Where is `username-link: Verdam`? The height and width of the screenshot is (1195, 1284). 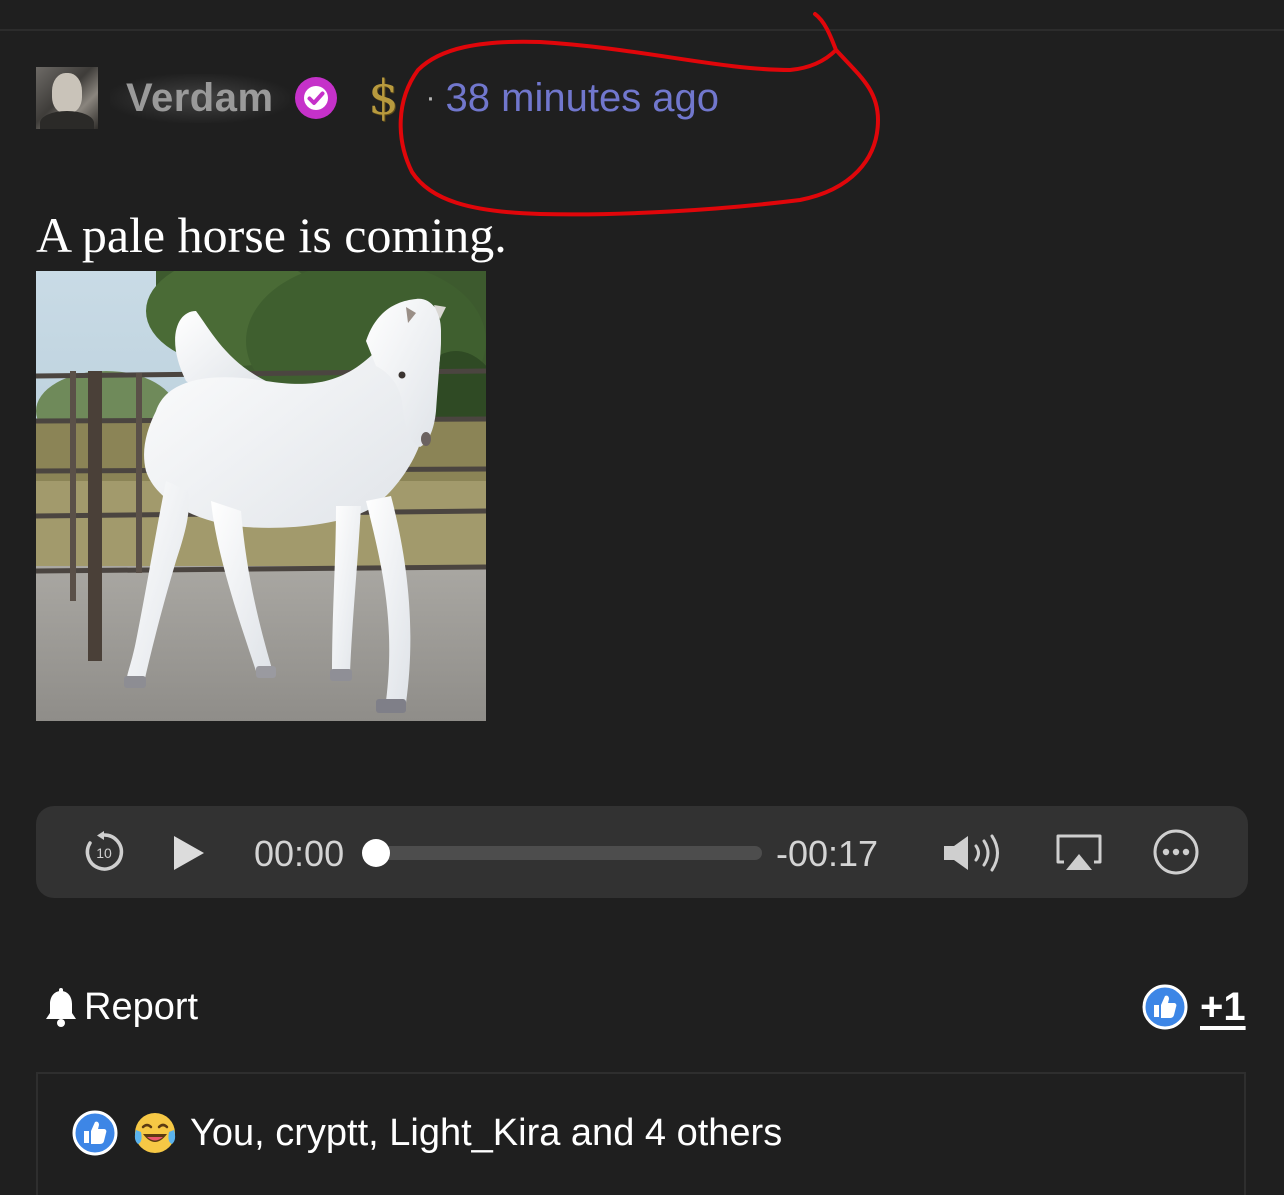 username-link: Verdam is located at coordinates (200, 98).